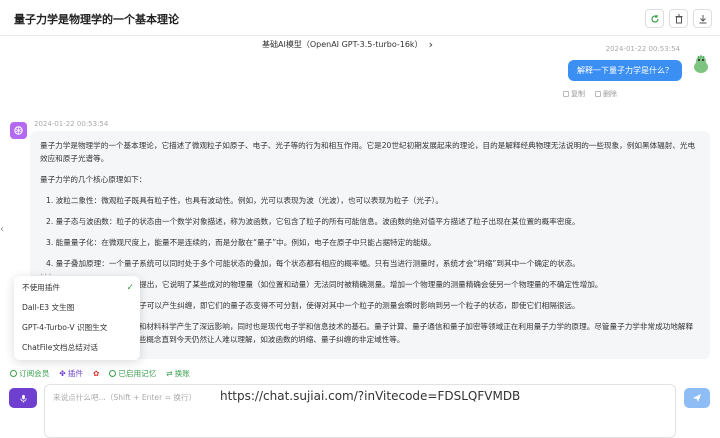  I want to click on refresh-icon, so click(654, 18).